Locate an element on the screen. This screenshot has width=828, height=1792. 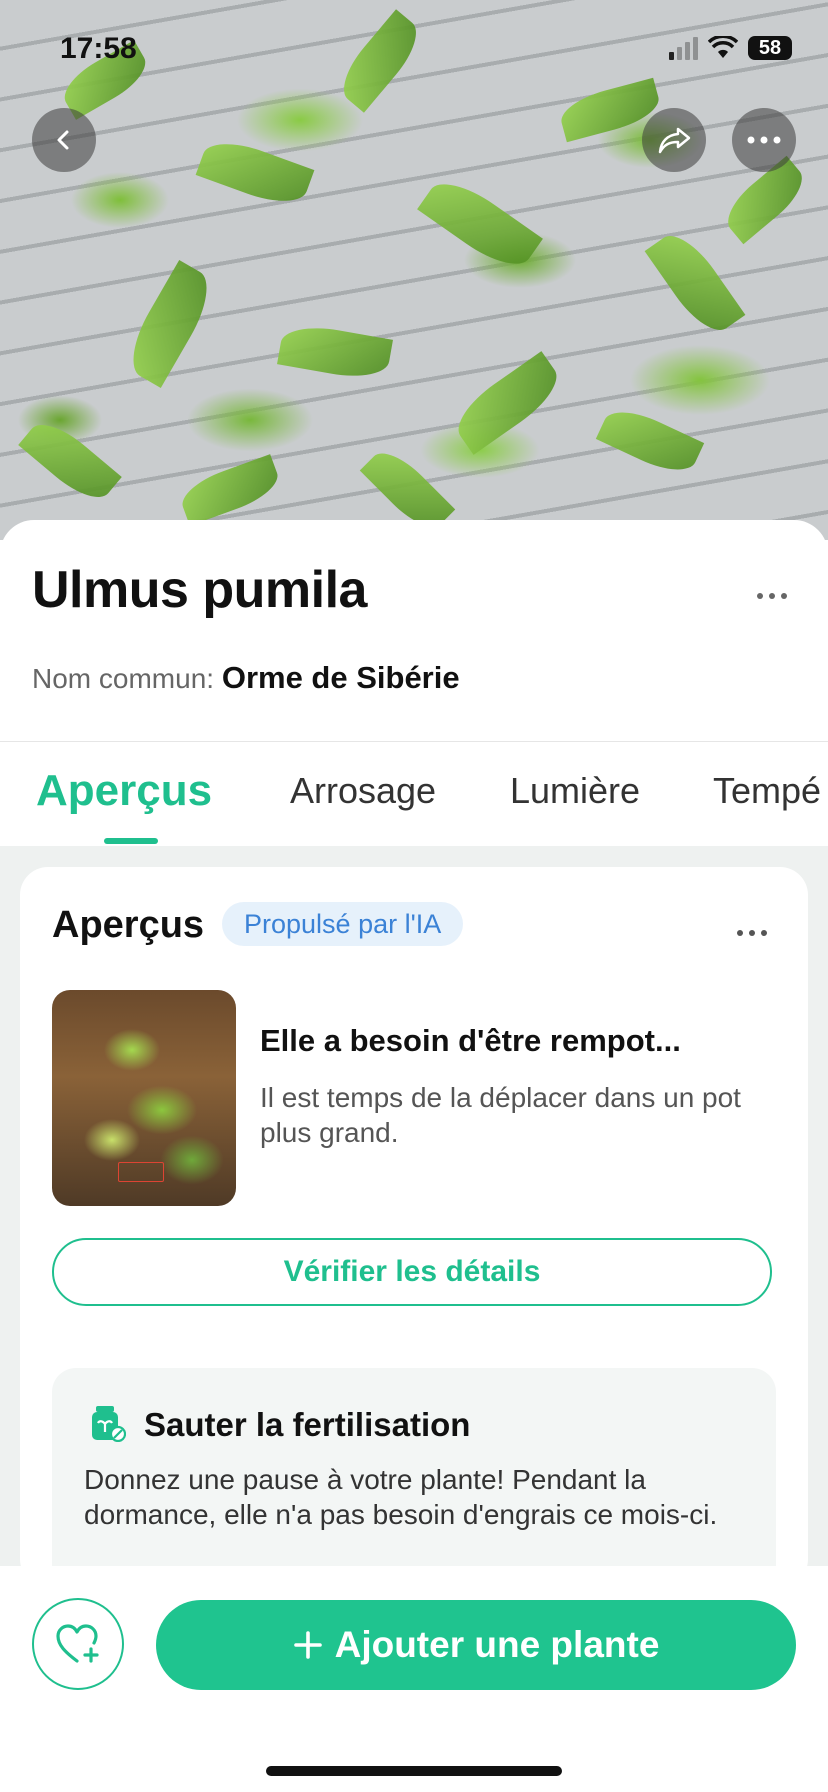
section-tabs: Aperçus Arrosage Lumière Tempé is located at coordinates (414, 794).